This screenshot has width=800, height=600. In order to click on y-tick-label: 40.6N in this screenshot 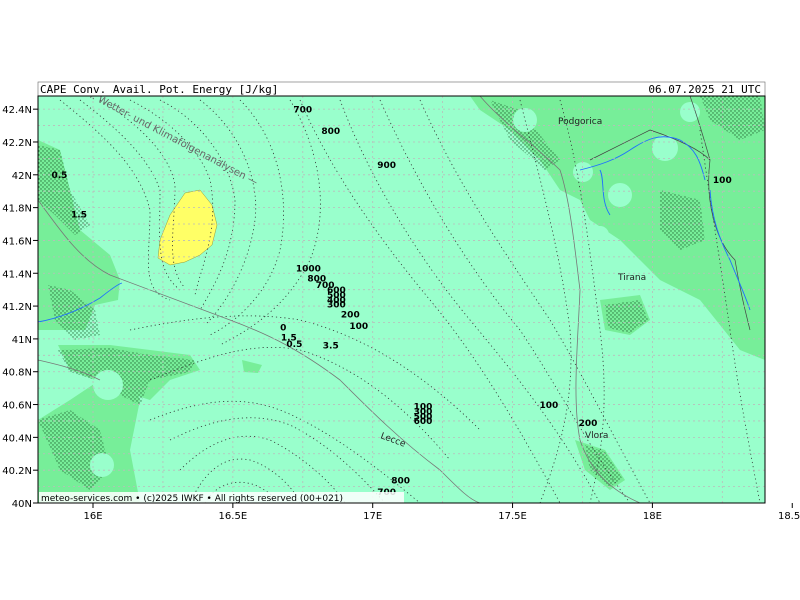, I will do `click(17, 406)`.